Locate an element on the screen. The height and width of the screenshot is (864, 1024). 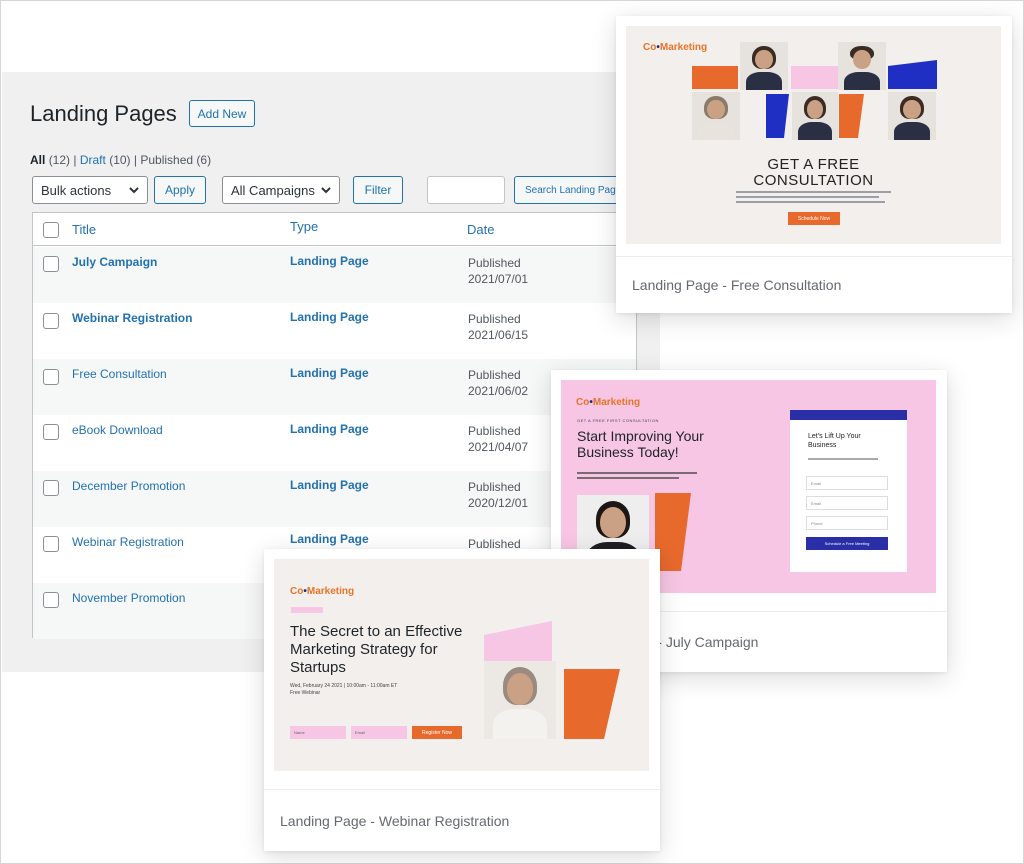
row-title-link: July Campaign is located at coordinates (114, 262).